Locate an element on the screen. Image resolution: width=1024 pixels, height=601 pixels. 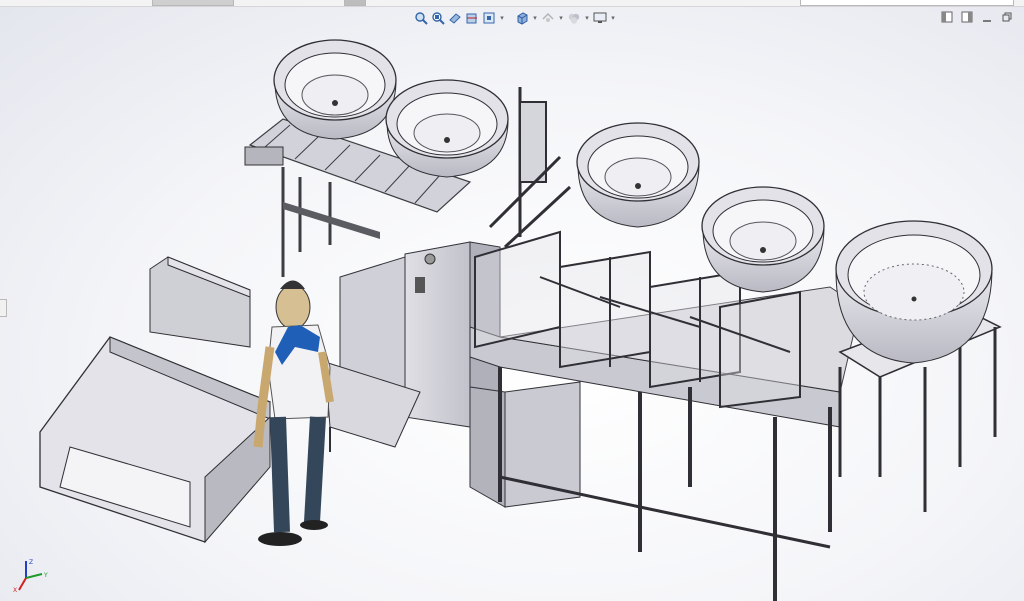
coordinate-triad: Z Y X is located at coordinates (32, 576).